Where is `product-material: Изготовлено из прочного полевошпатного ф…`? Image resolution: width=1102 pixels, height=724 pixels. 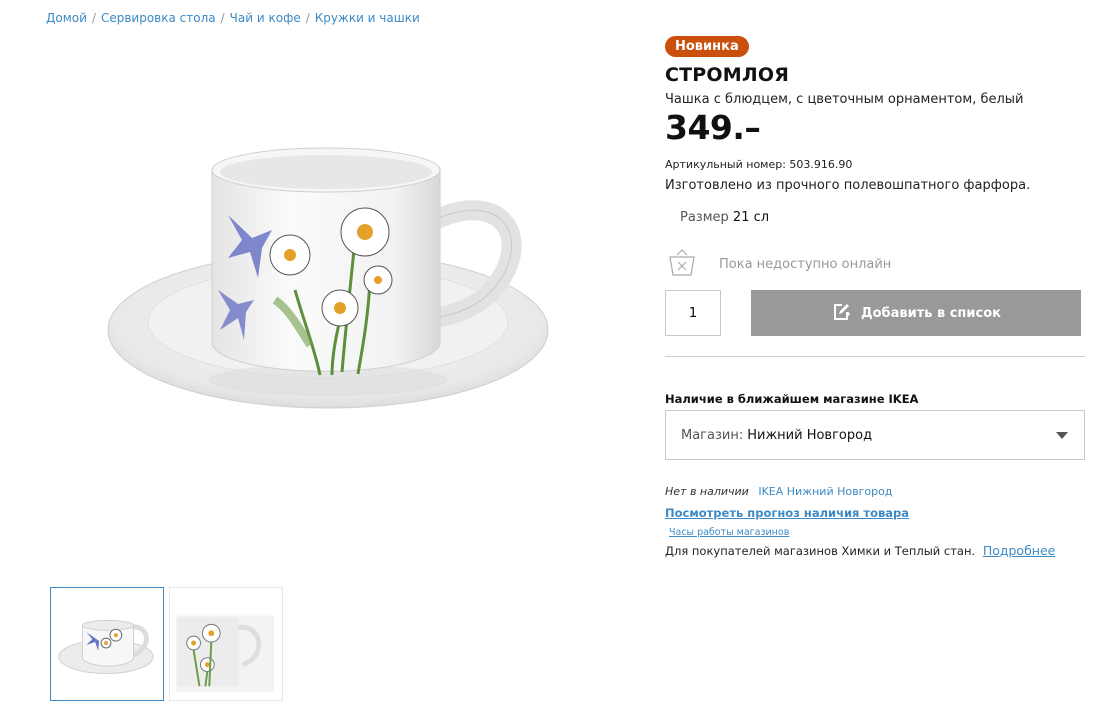
product-material: Изготовлено из прочного полевошпатного ф… is located at coordinates (848, 185).